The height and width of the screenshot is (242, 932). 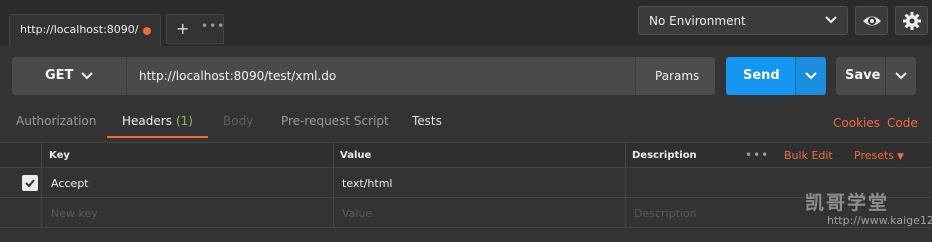 I want to click on column-description: Description, so click(x=664, y=155).